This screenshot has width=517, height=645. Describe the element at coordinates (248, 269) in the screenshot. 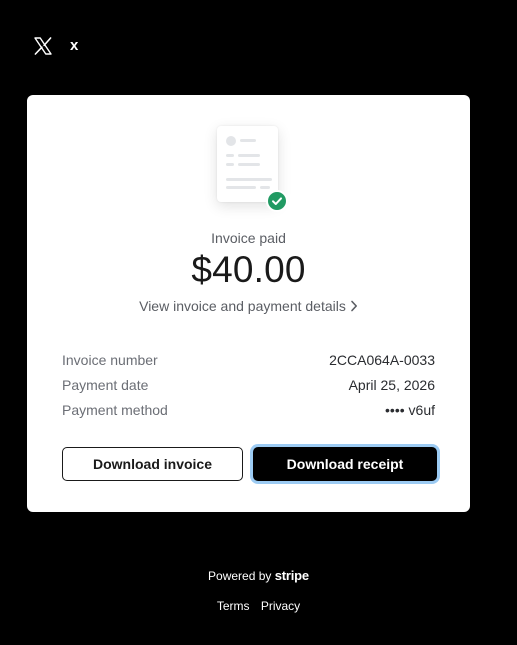

I see `invoice-amount: $40.00` at that location.